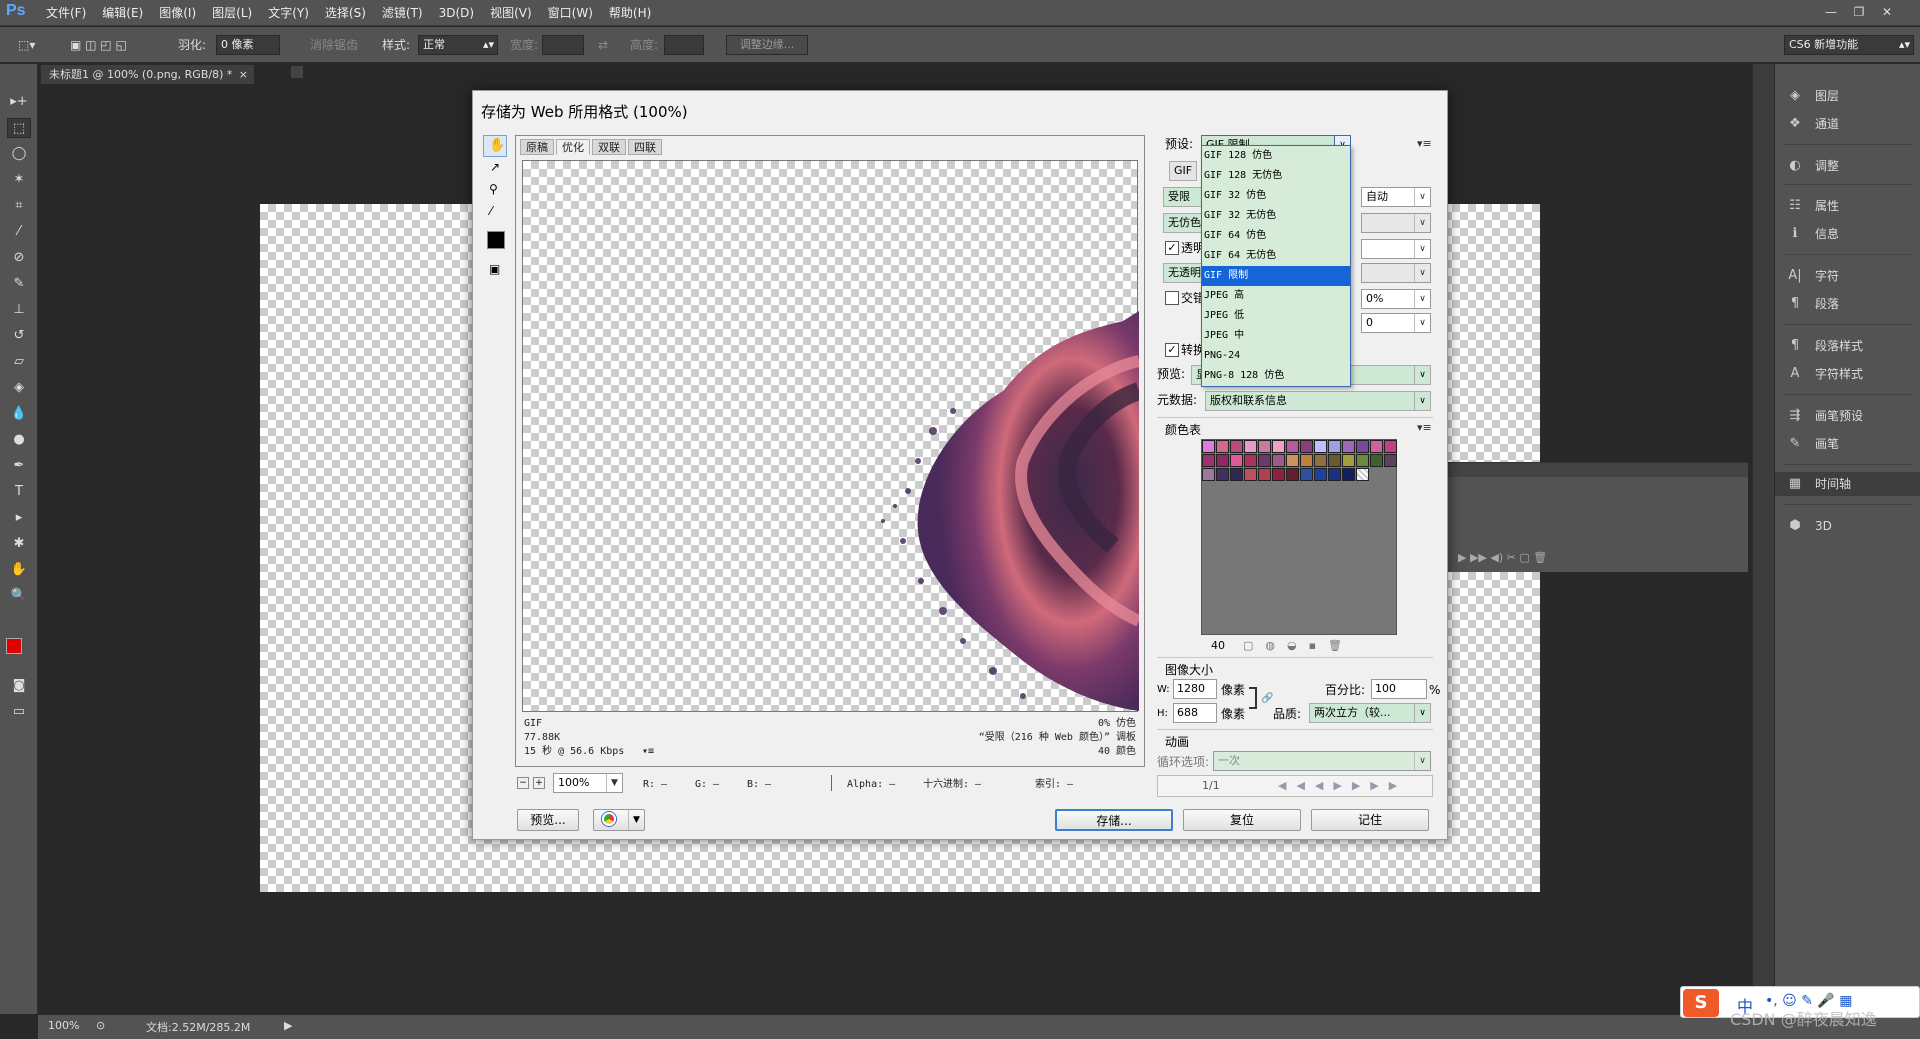  What do you see at coordinates (1370, 820) in the screenshot?
I see `remember-button: 记住` at bounding box center [1370, 820].